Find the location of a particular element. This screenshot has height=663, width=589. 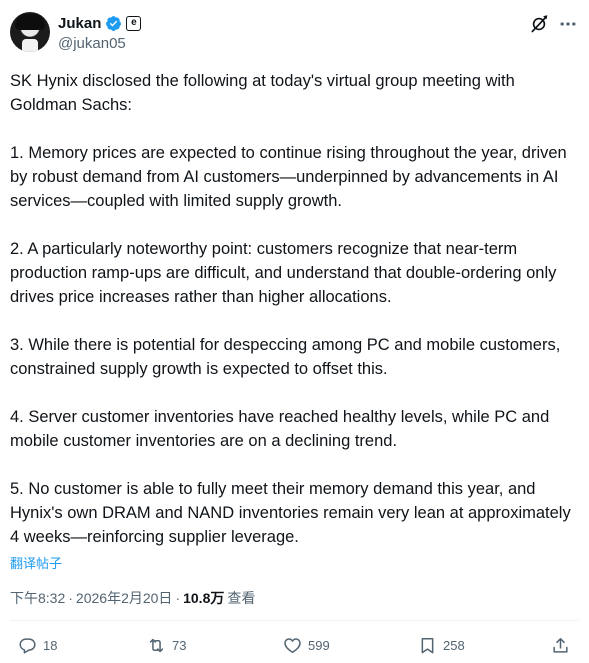

share-button is located at coordinates (560, 645).